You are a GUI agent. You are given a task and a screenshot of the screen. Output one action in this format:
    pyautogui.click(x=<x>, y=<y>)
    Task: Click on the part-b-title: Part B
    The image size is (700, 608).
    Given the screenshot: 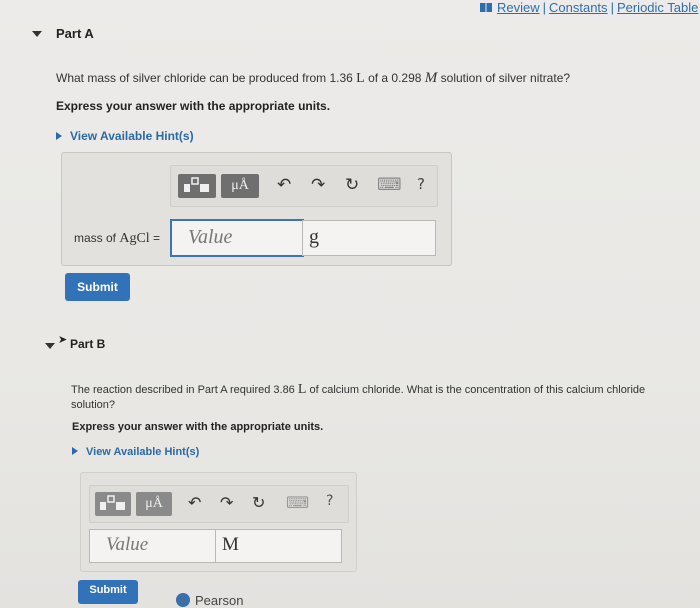 What is the action you would take?
    pyautogui.click(x=88, y=344)
    